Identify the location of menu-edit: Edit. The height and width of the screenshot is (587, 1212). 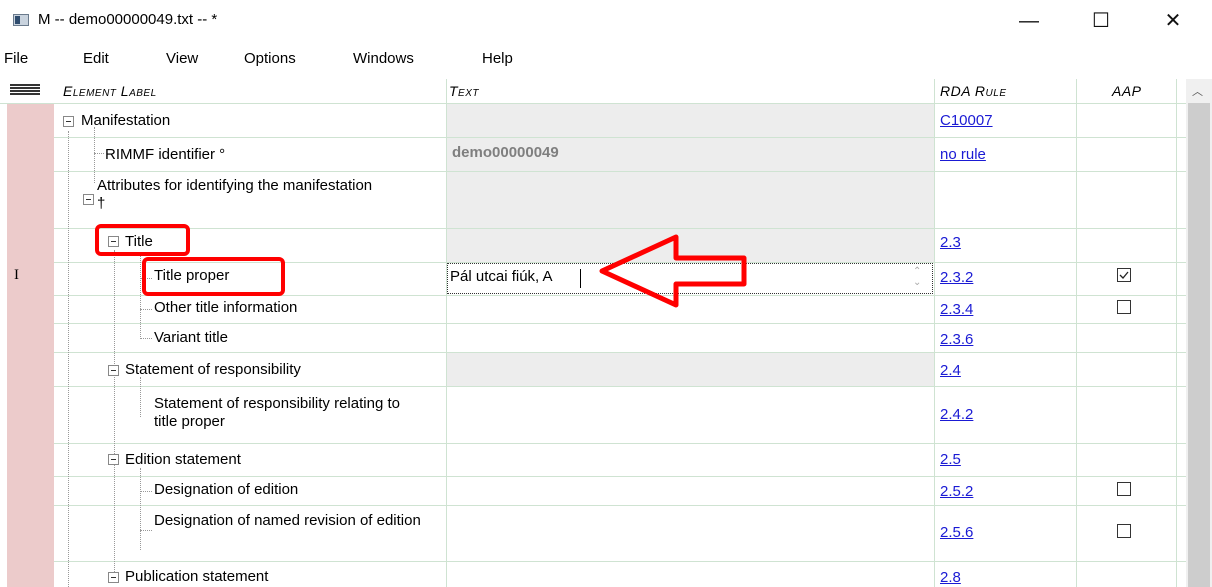
(96, 58).